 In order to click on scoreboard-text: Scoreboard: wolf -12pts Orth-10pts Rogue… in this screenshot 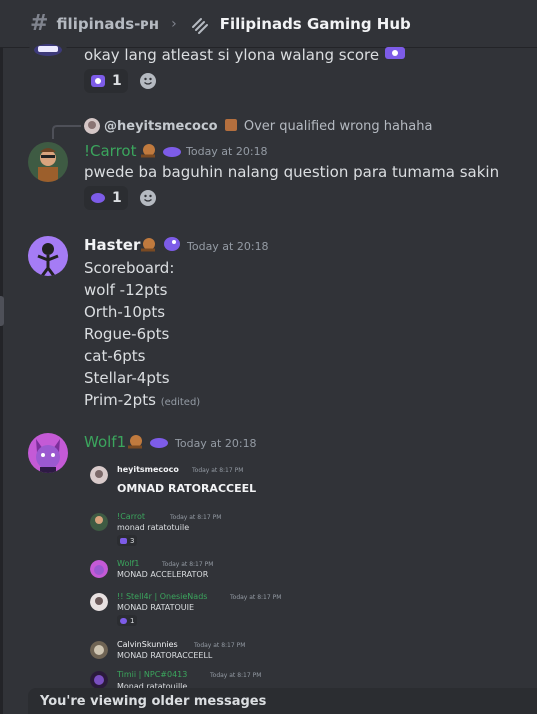, I will do `click(142, 335)`.